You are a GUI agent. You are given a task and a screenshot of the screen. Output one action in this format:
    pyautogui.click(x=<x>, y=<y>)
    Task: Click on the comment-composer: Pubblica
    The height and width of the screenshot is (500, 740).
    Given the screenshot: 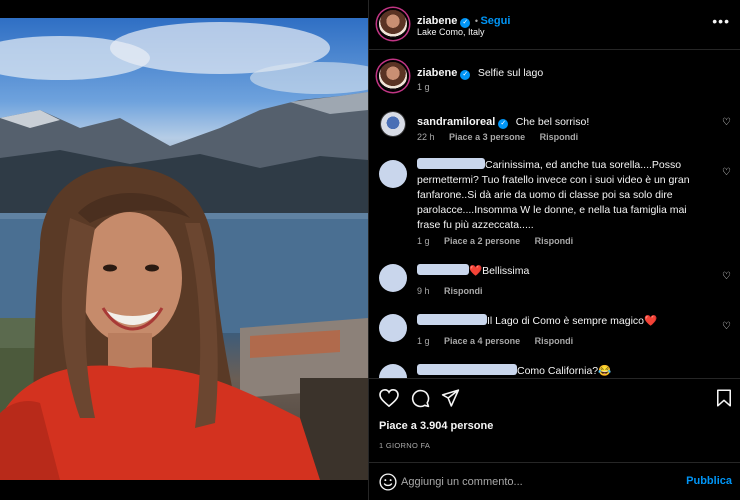 What is the action you would take?
    pyautogui.click(x=554, y=481)
    